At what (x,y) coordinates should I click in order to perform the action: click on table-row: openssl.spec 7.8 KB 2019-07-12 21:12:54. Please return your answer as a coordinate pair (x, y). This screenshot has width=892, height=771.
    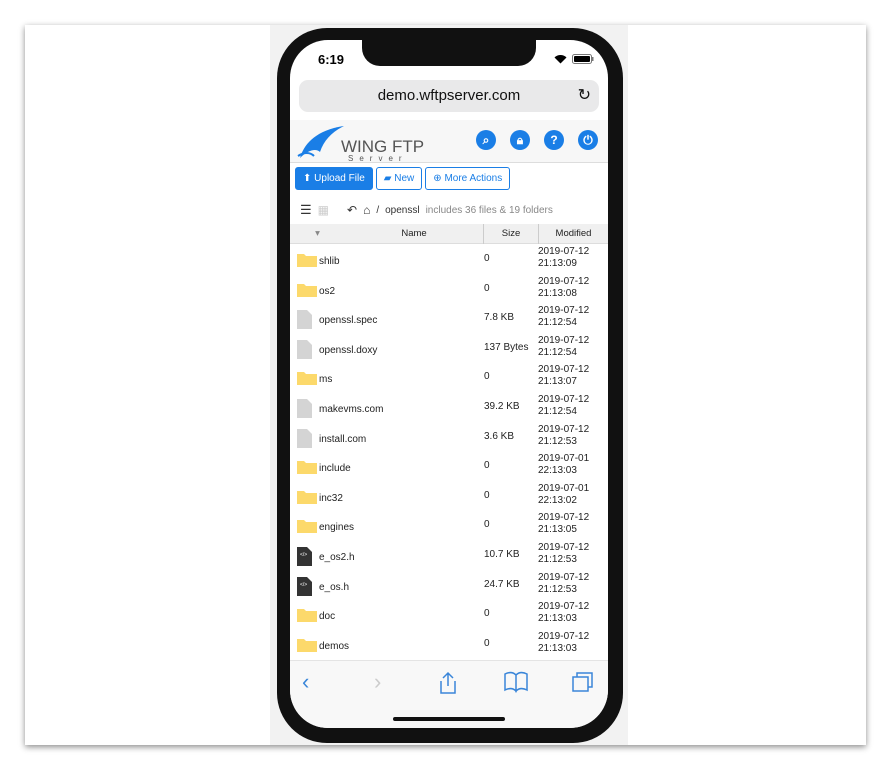
    Looking at the image, I should click on (449, 319).